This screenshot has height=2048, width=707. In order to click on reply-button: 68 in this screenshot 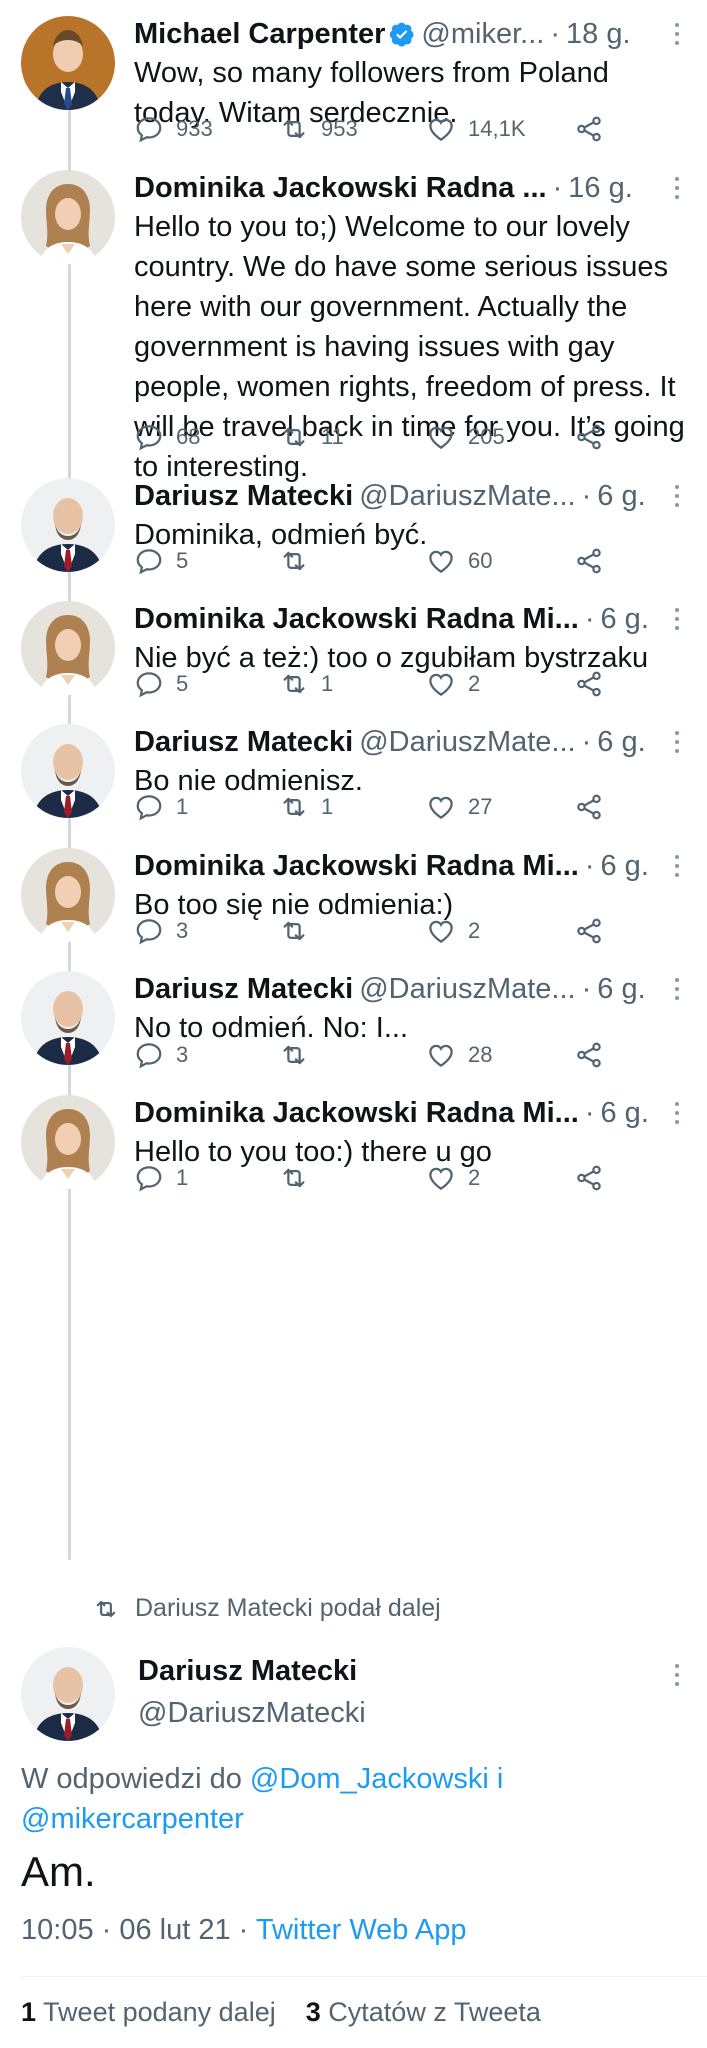, I will do `click(167, 437)`.